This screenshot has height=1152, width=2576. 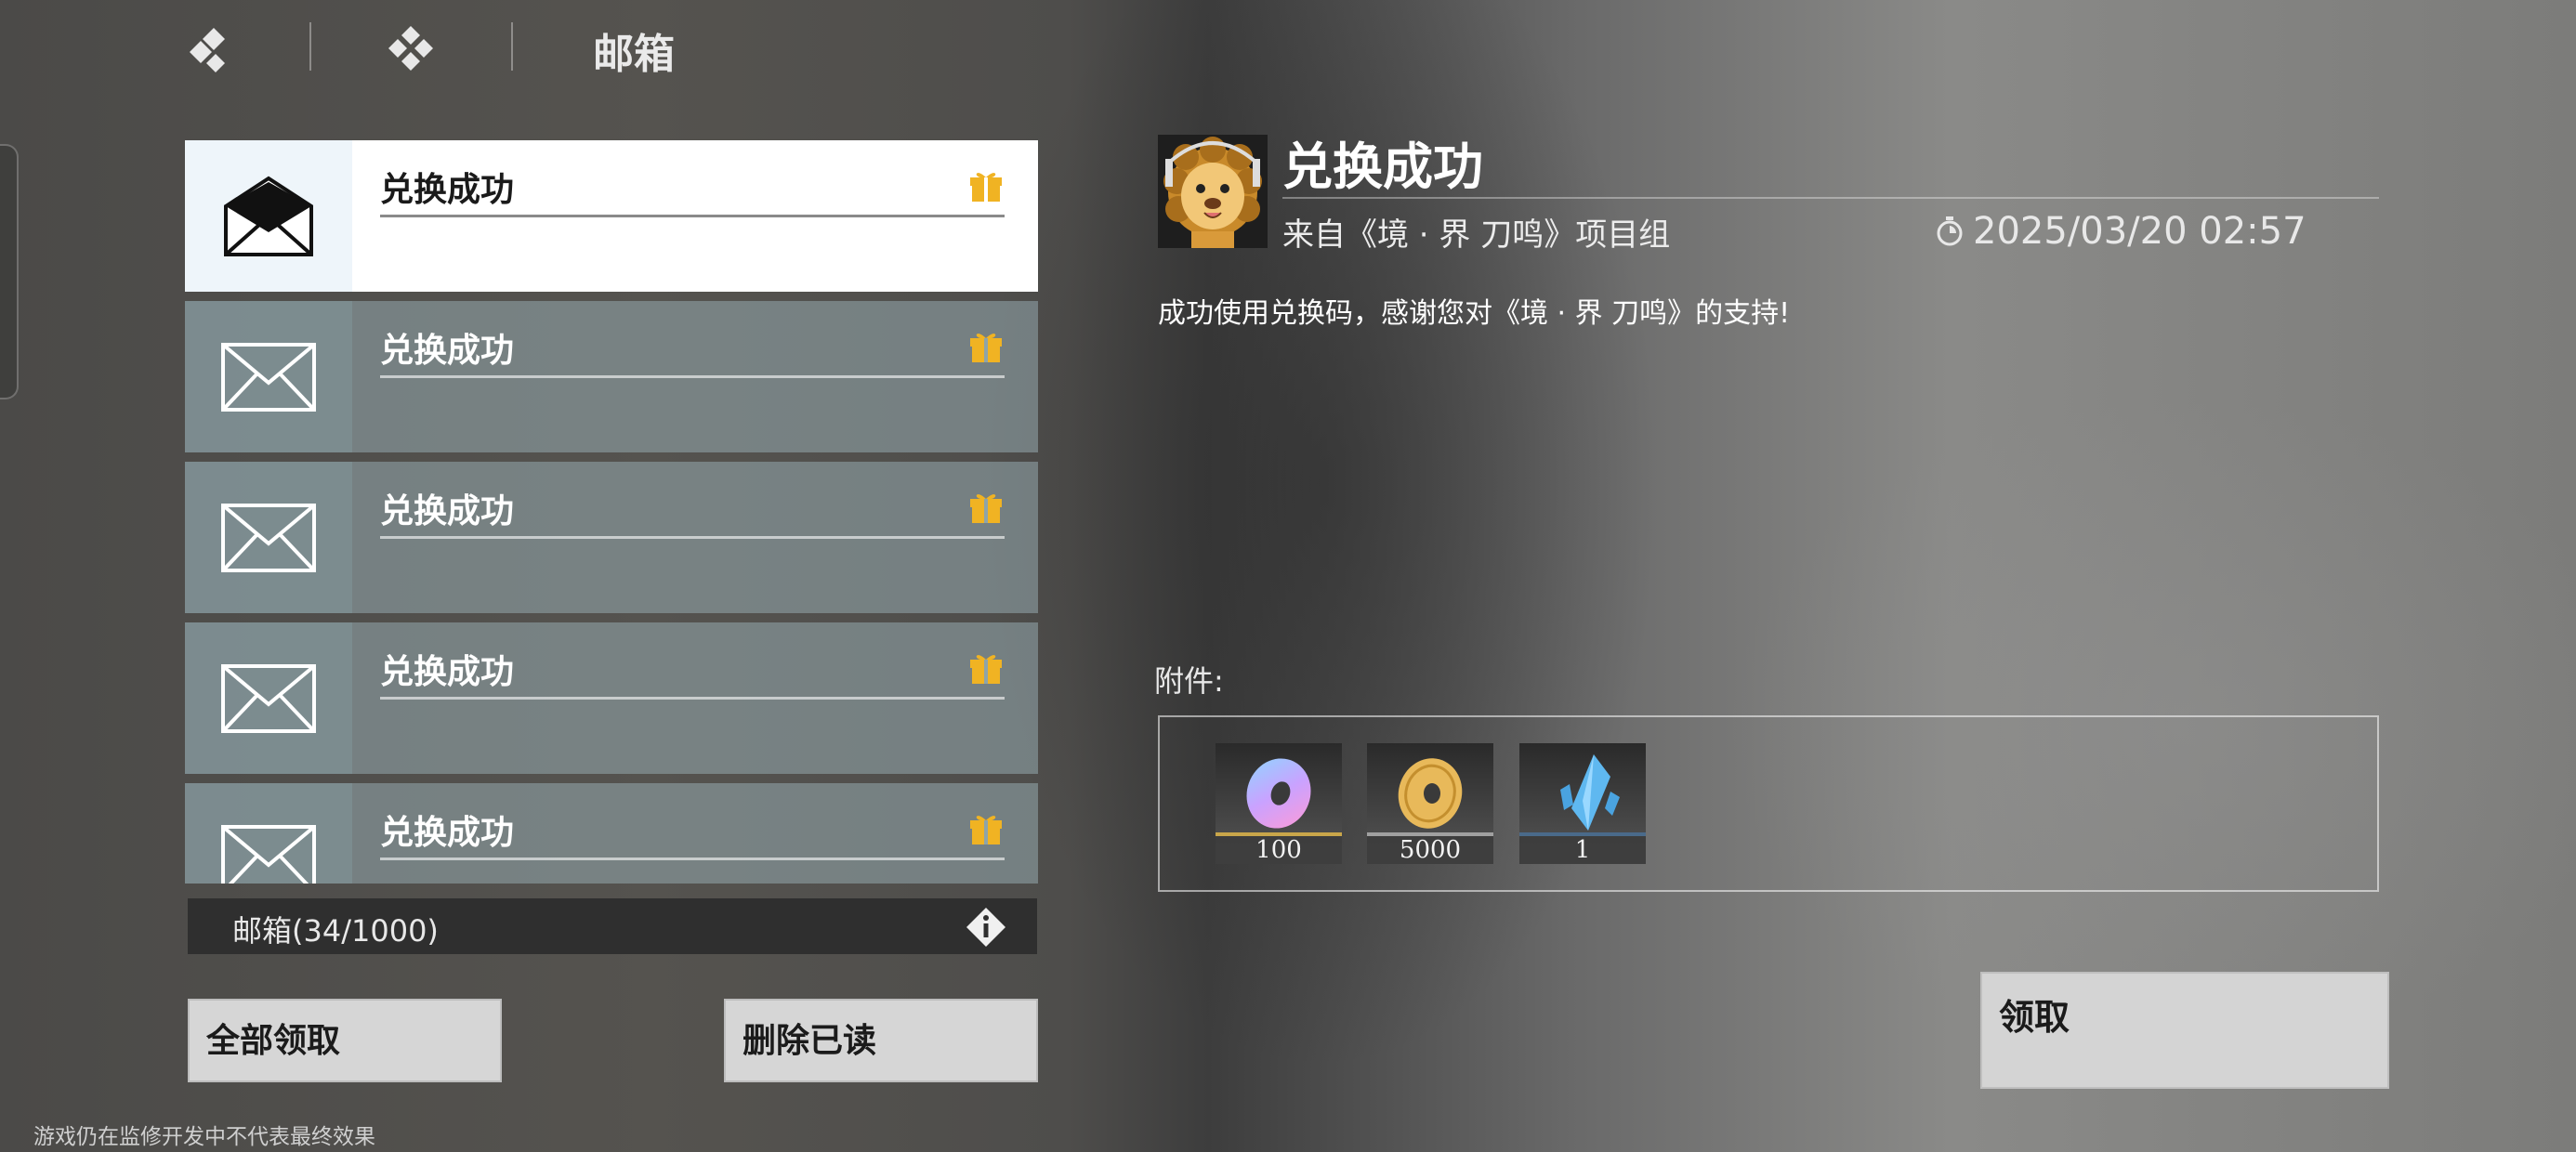 What do you see at coordinates (1582, 850) in the screenshot?
I see `item-quantity: 1` at bounding box center [1582, 850].